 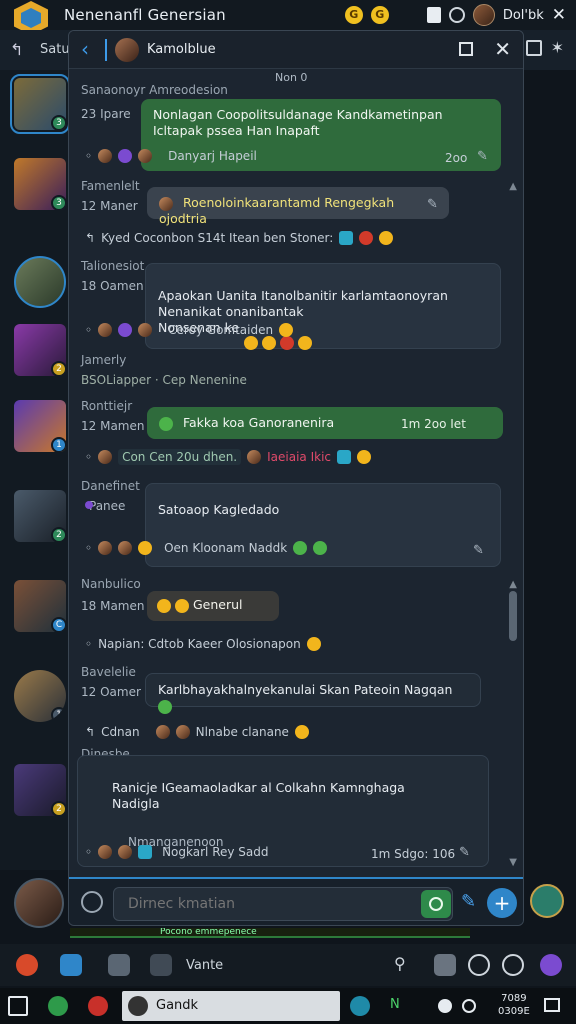 I want to click on toolbar-label: Satu, so click(x=55, y=49).